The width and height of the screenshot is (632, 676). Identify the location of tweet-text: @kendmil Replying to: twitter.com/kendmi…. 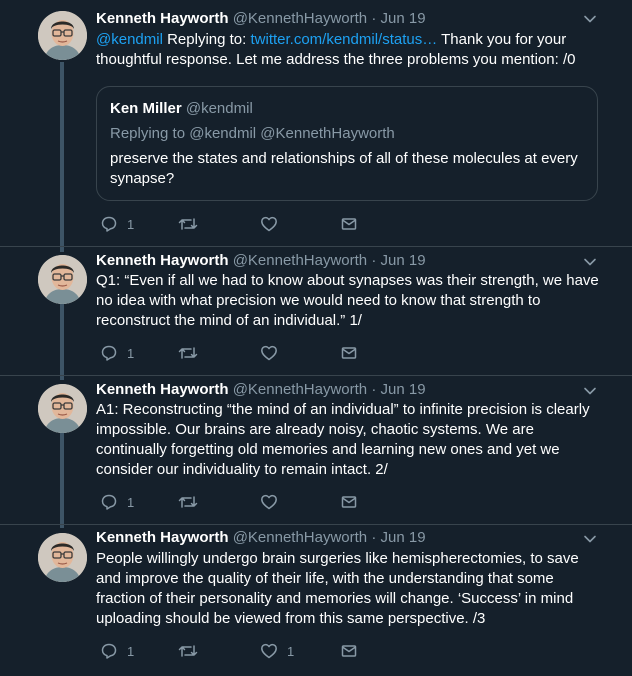
(351, 50).